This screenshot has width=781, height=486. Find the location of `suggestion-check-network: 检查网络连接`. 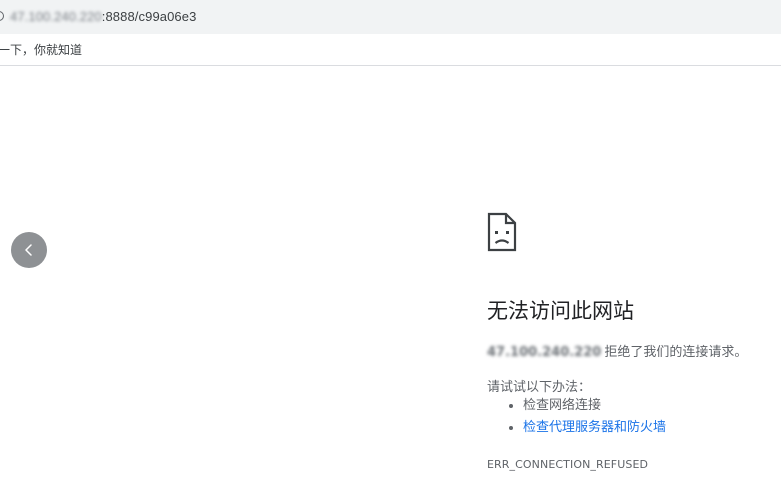

suggestion-check-network: 检查网络连接 is located at coordinates (562, 405).